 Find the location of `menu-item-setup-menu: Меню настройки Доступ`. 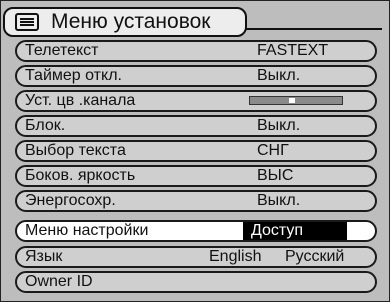

menu-item-setup-menu: Меню настройки Доступ is located at coordinates (196, 231).